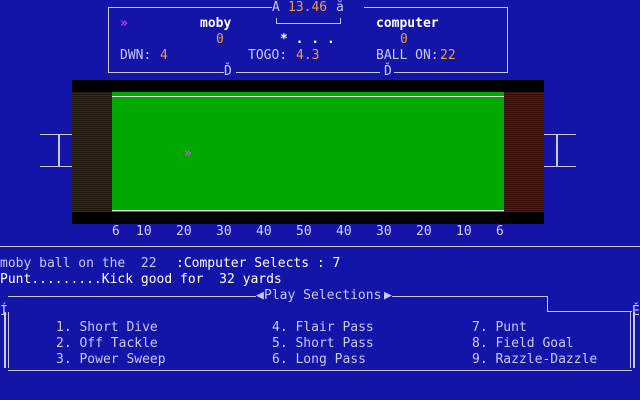 This screenshot has height=400, width=640. Describe the element at coordinates (308, 7) in the screenshot. I see `game-clock: 13.46` at that location.